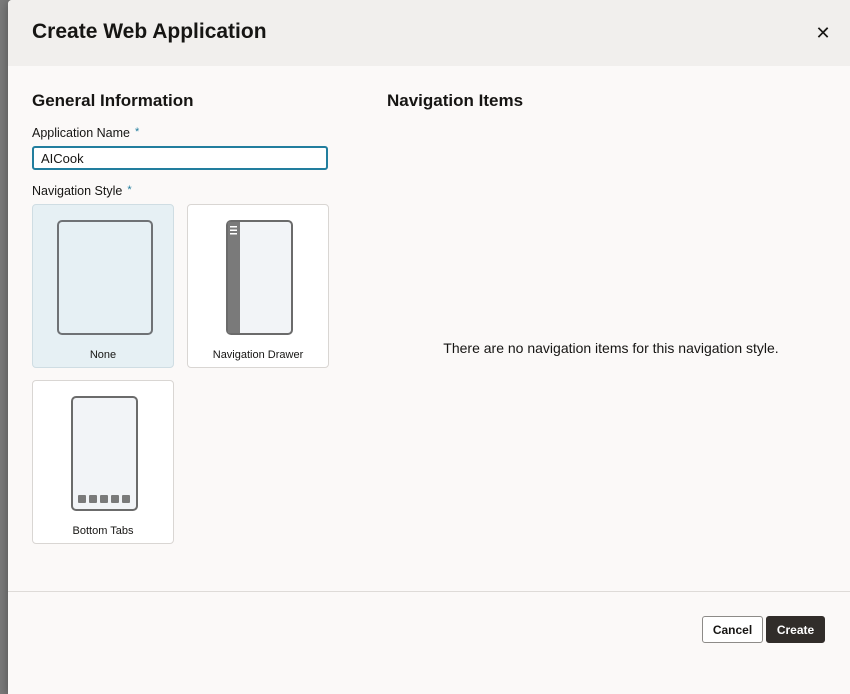  What do you see at coordinates (429, 33) in the screenshot?
I see `dialog-header: Create Web Application ✕` at bounding box center [429, 33].